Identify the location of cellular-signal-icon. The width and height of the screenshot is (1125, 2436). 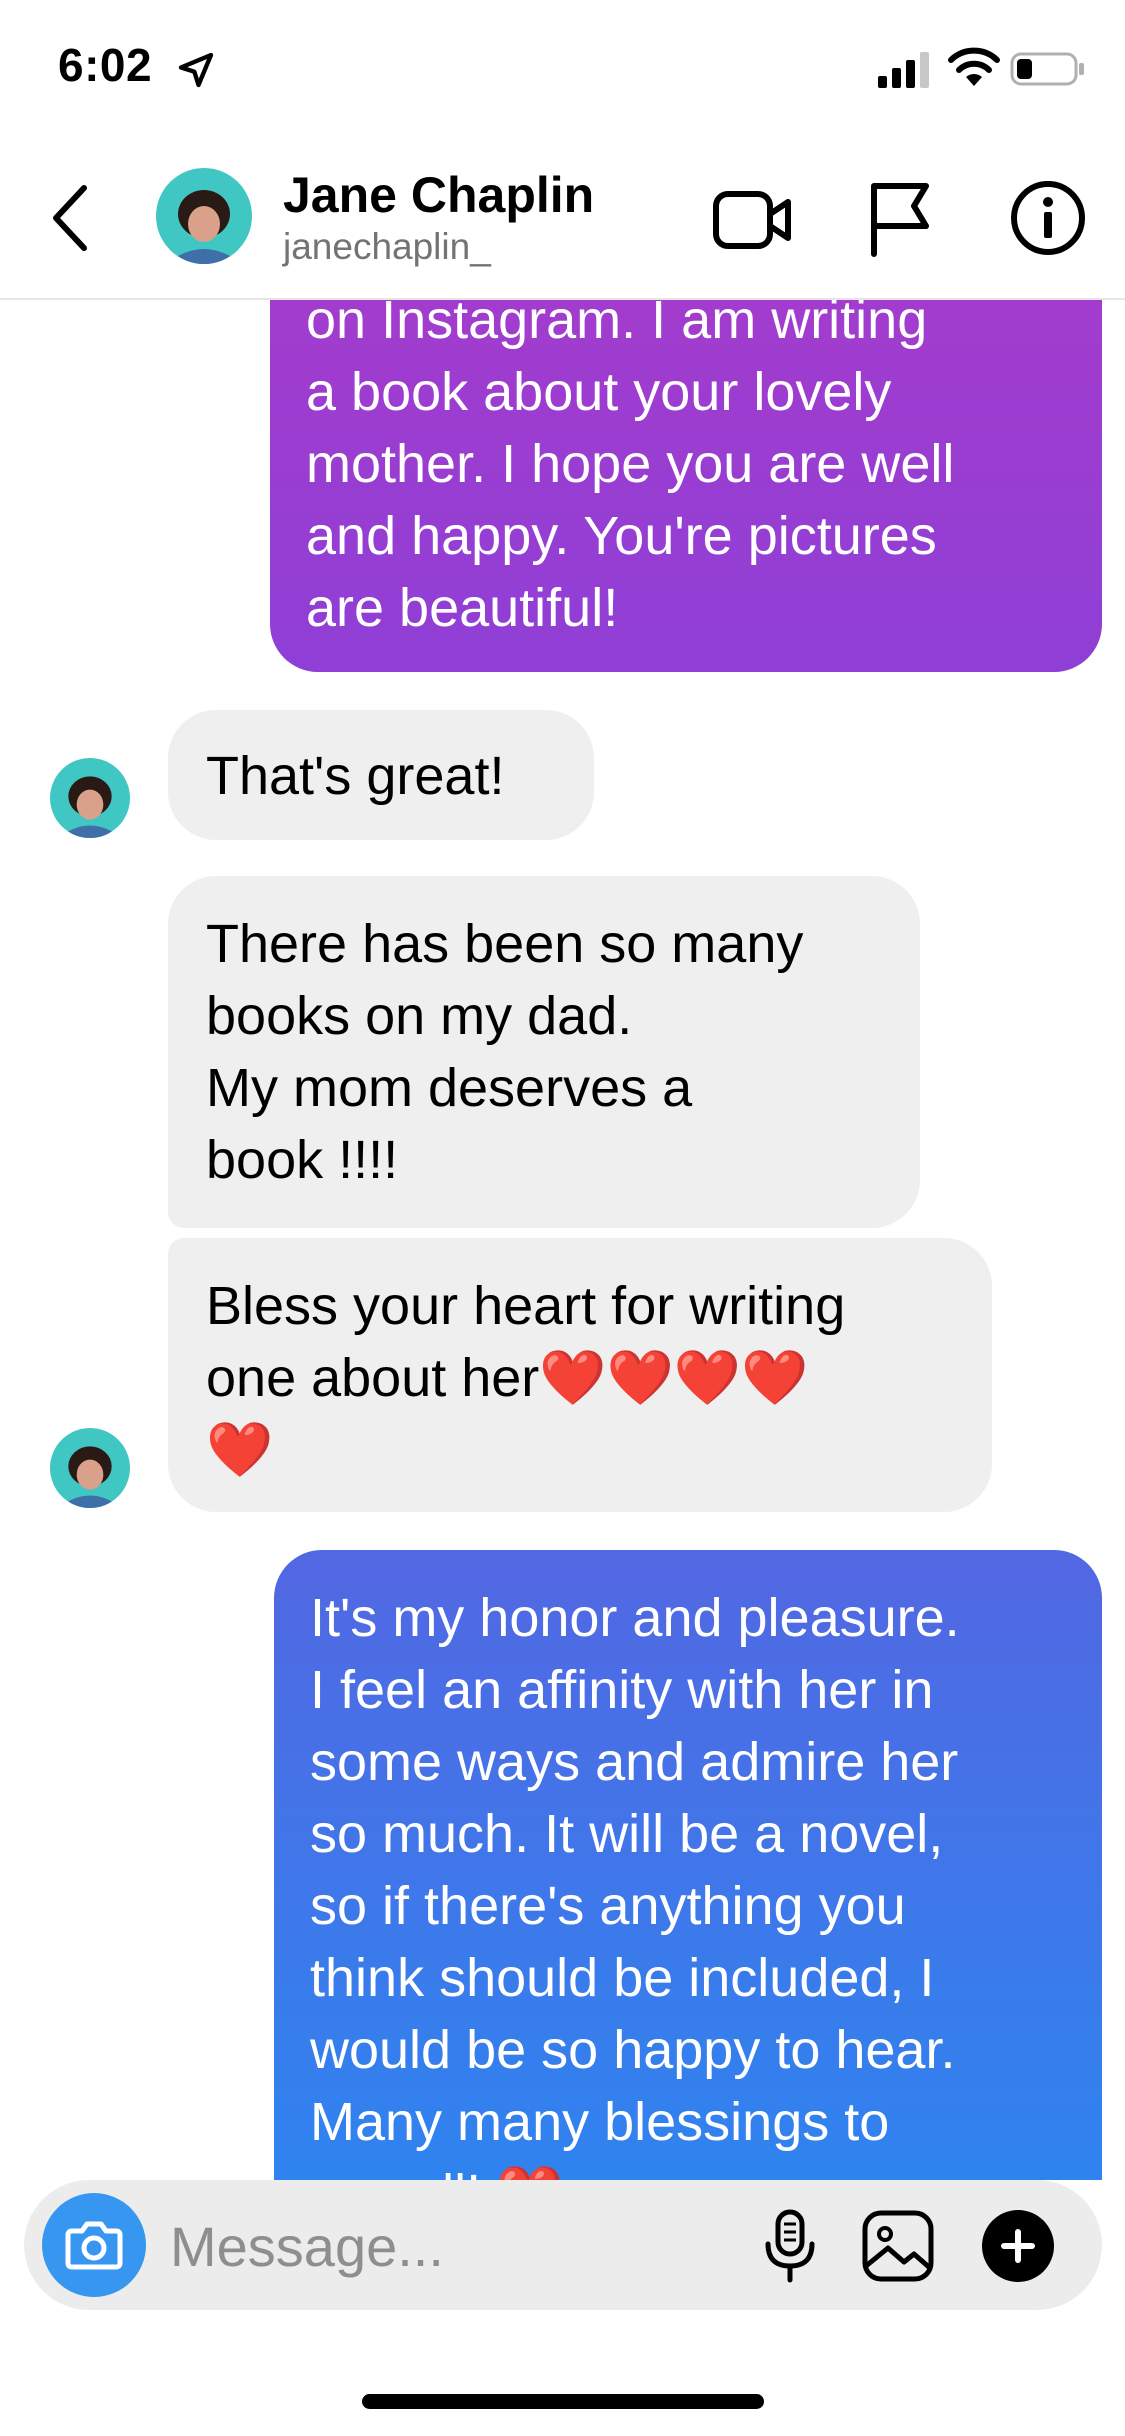
(903, 70).